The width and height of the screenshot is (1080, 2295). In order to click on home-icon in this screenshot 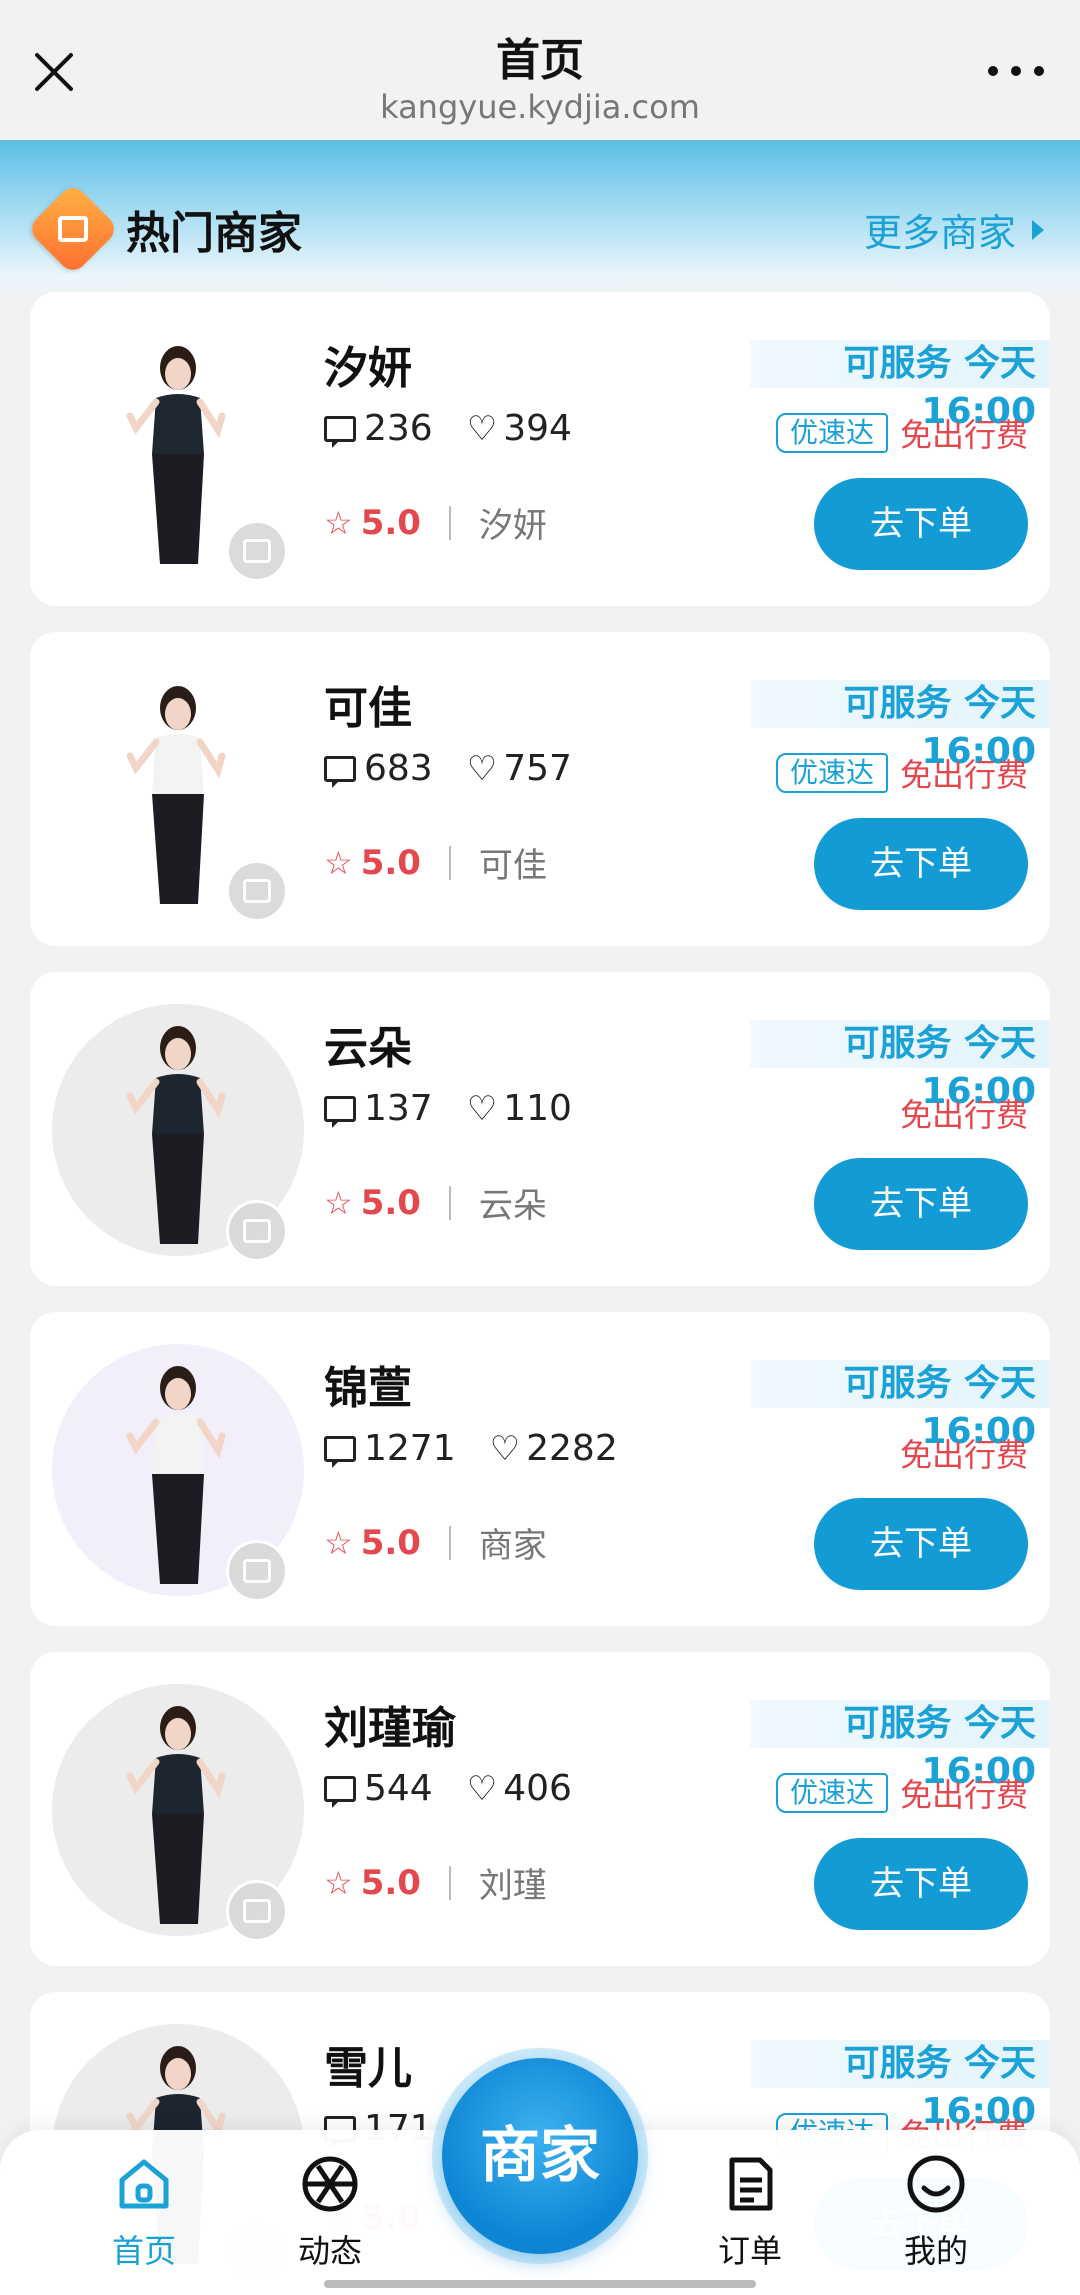, I will do `click(144, 2184)`.